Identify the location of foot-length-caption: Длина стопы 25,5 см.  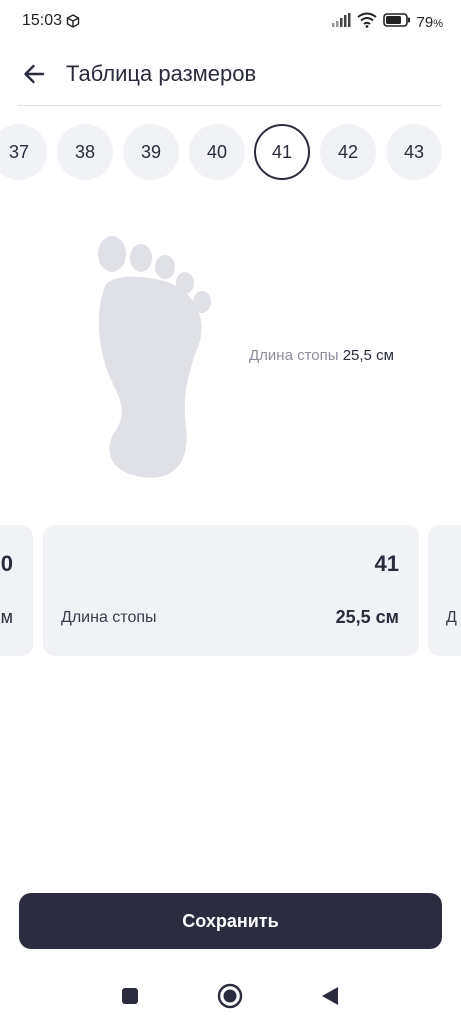
(321, 355).